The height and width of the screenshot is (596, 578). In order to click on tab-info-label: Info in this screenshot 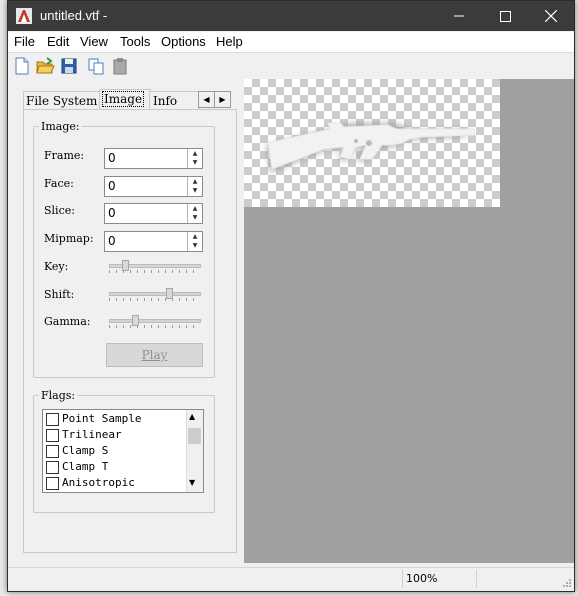, I will do `click(165, 101)`.